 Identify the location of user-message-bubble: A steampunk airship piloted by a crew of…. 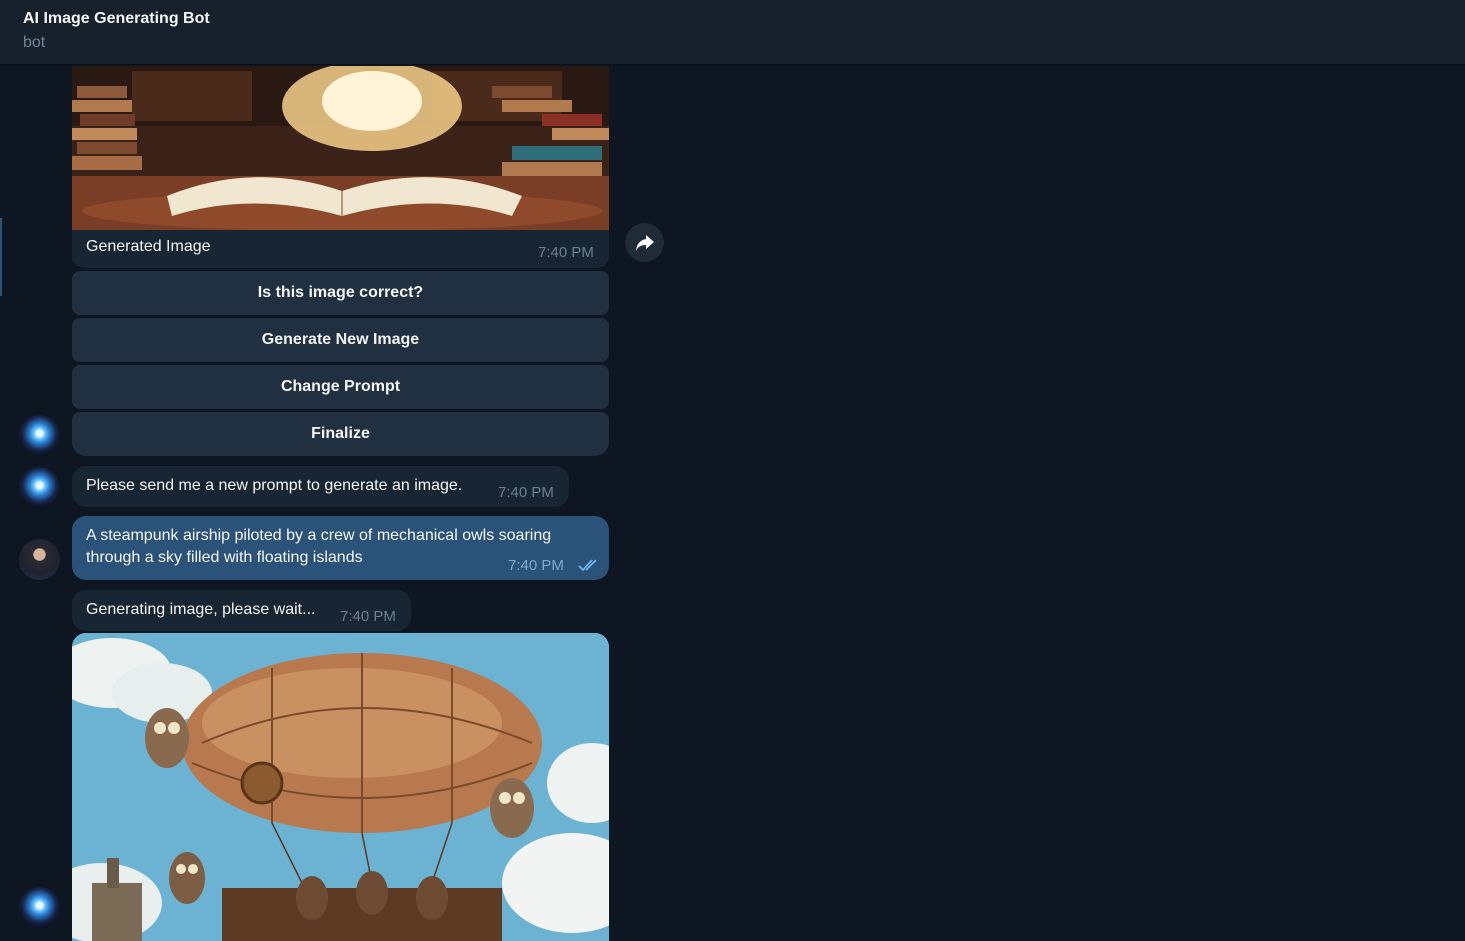
(340, 548).